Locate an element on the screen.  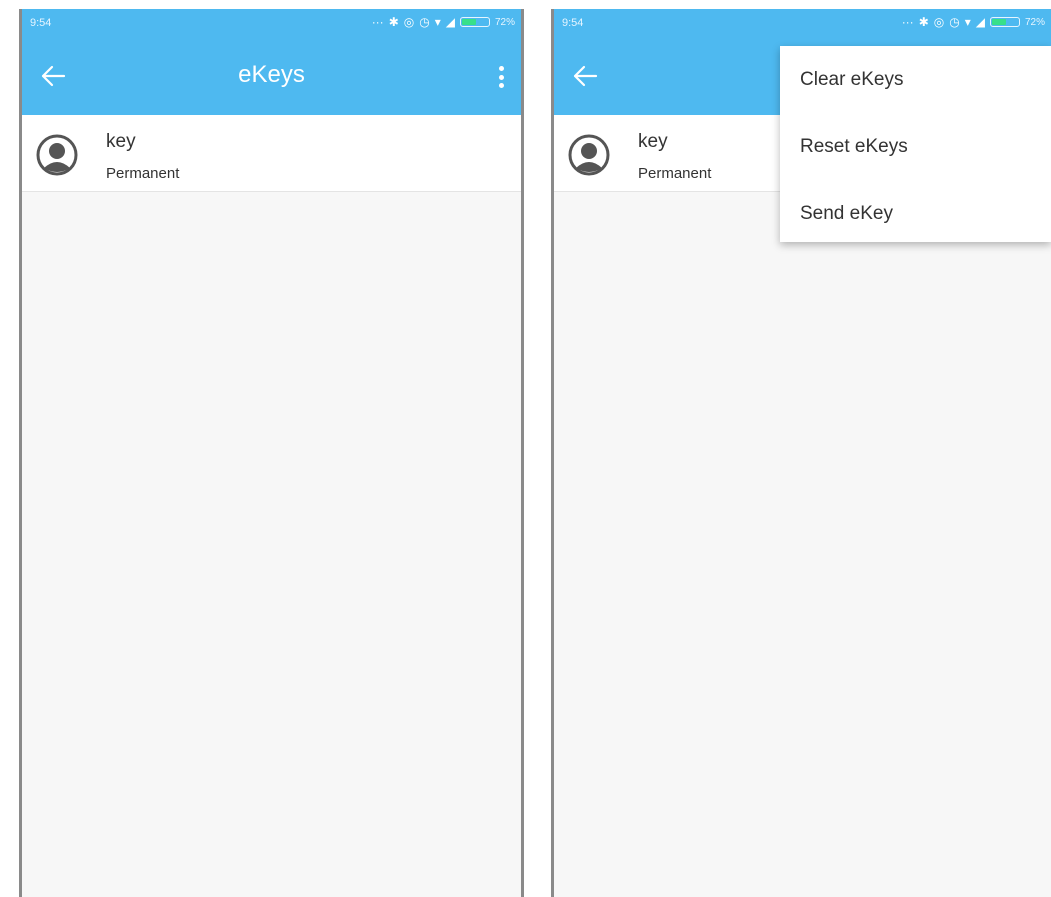
overflow-dropdown-menu: Clear eKeys Reset eKeys Send eKey is located at coordinates (915, 144).